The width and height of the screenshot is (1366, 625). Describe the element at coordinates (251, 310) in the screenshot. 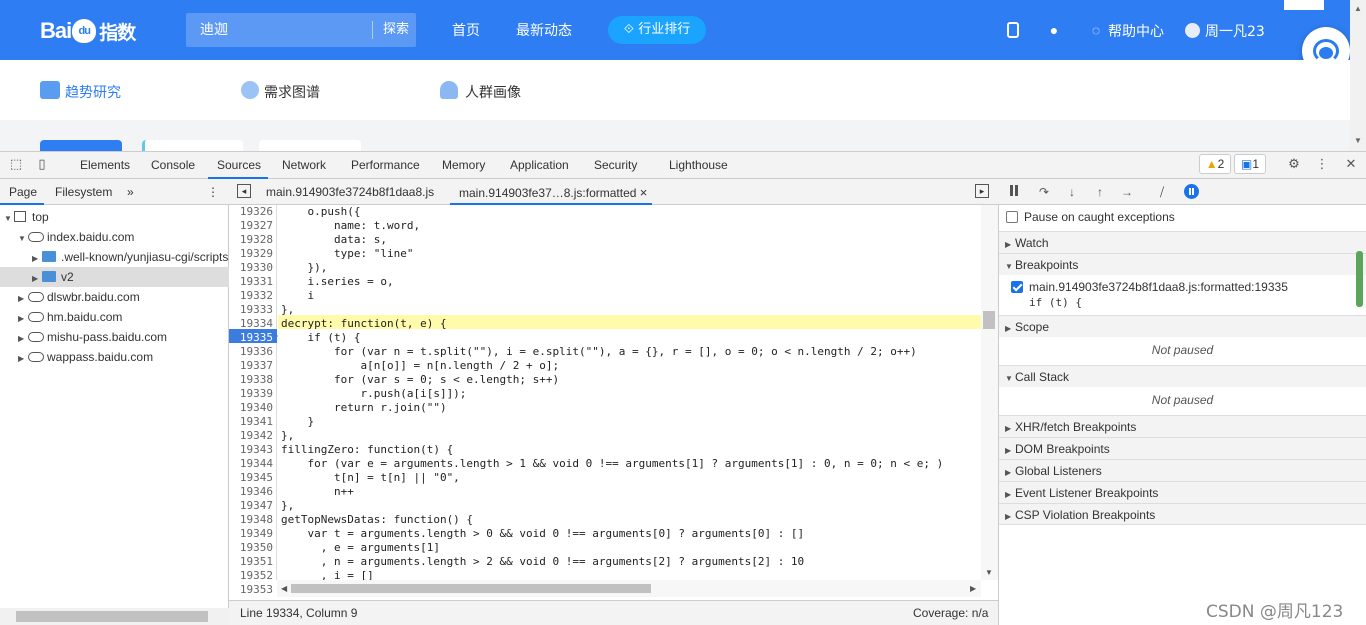

I see `line-number: 19333` at that location.